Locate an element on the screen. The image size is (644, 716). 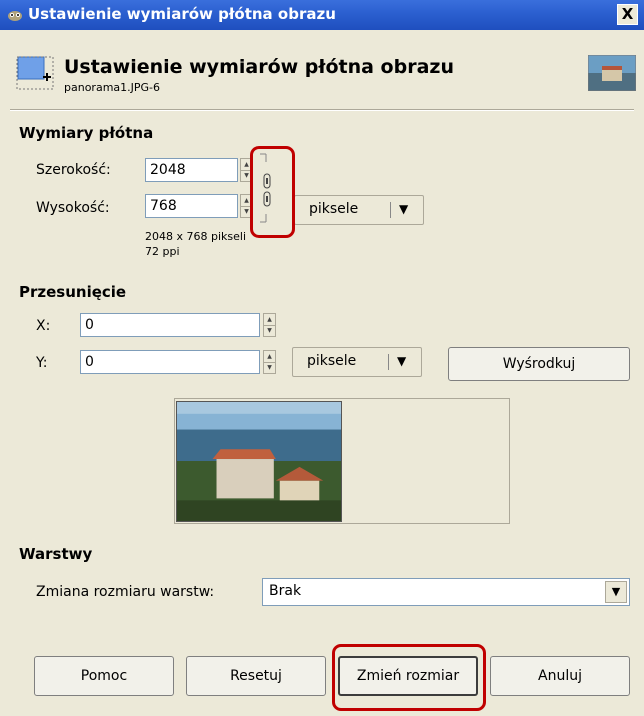
offset-x-spinner: ▲ ▼ is located at coordinates (269, 325).